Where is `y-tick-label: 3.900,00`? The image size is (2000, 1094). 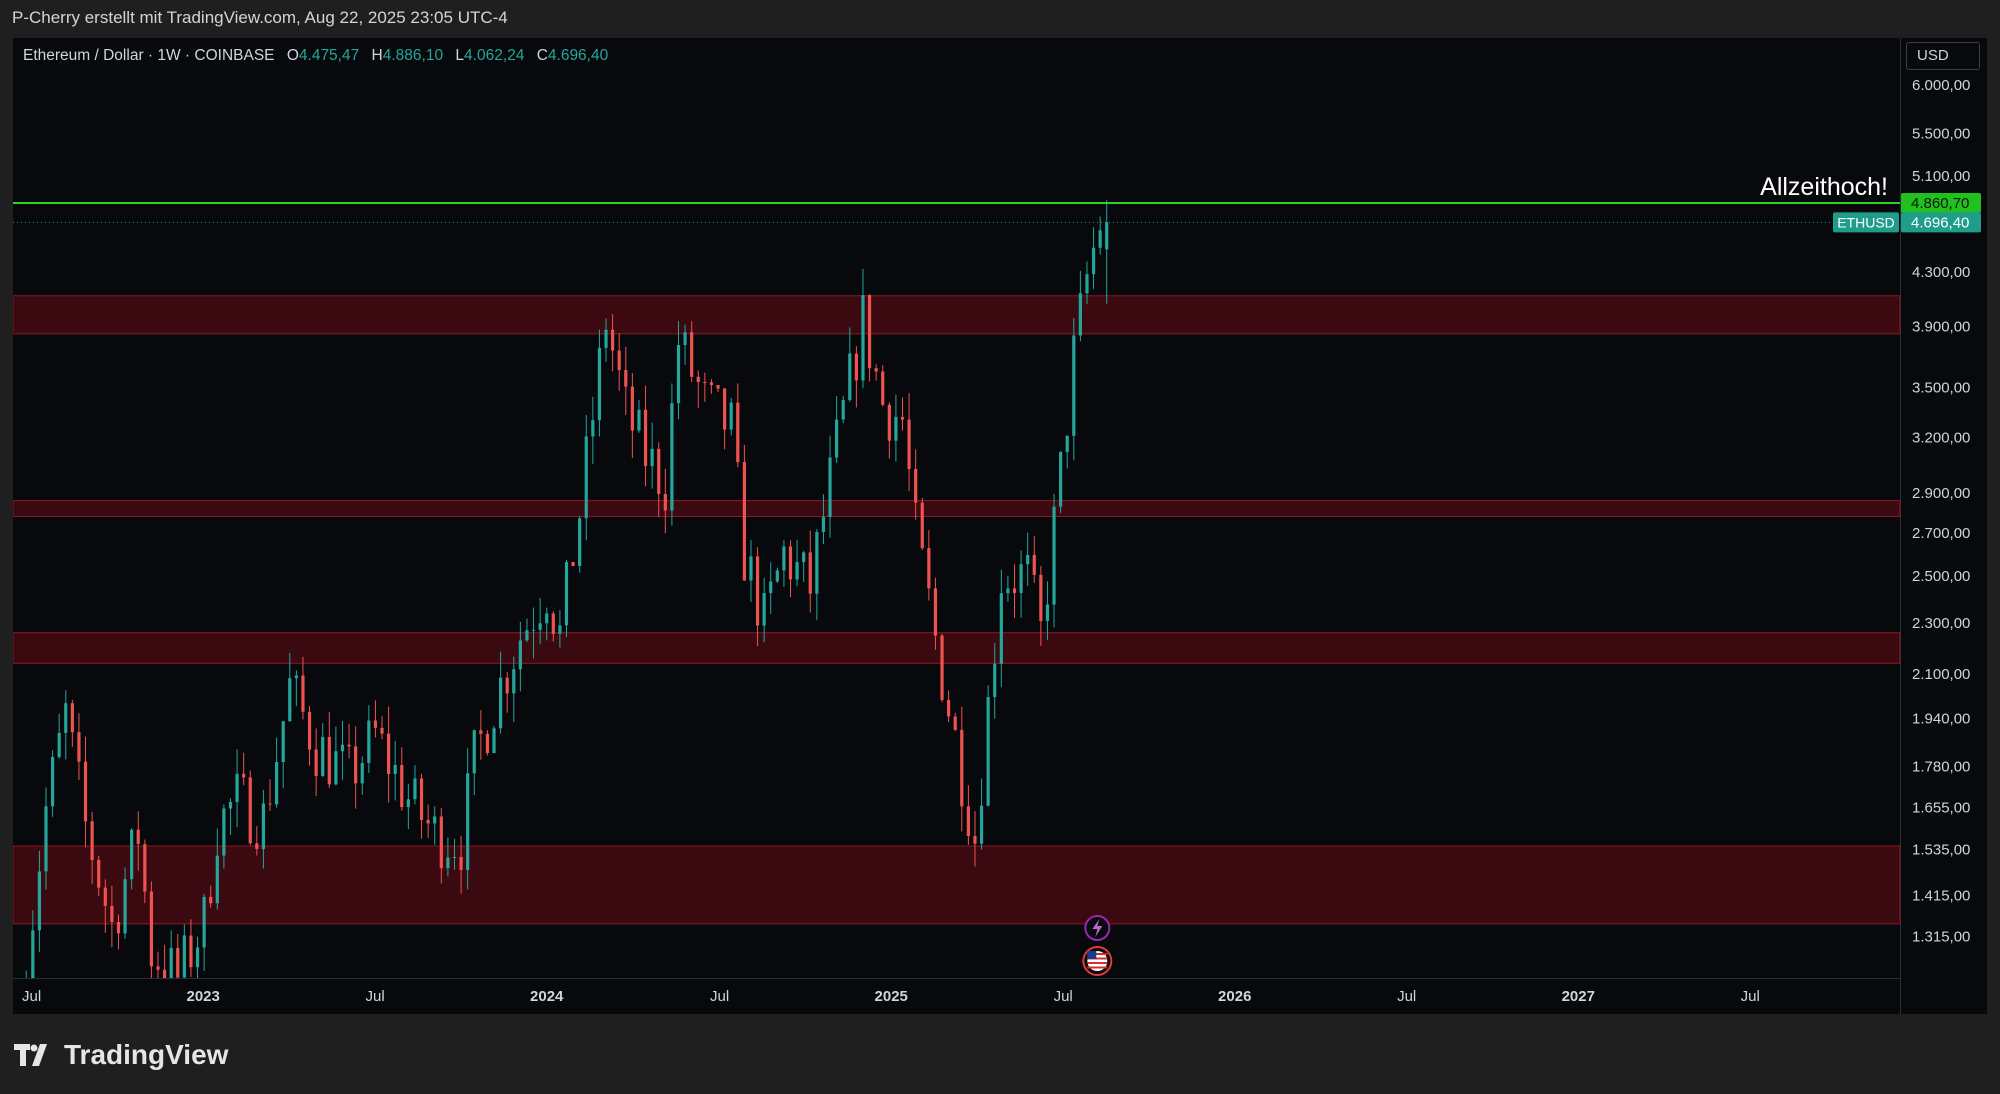
y-tick-label: 3.900,00 is located at coordinates (1941, 327).